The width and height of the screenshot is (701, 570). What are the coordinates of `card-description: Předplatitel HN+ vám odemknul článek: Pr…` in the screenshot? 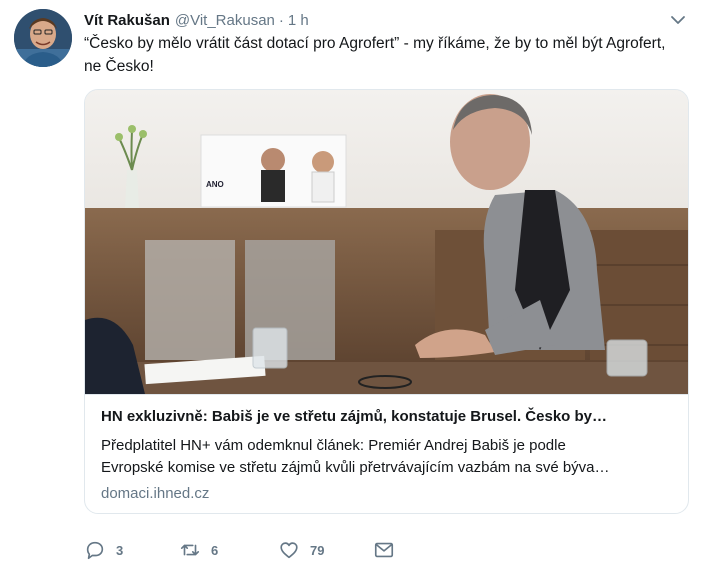 It's located at (387, 457).